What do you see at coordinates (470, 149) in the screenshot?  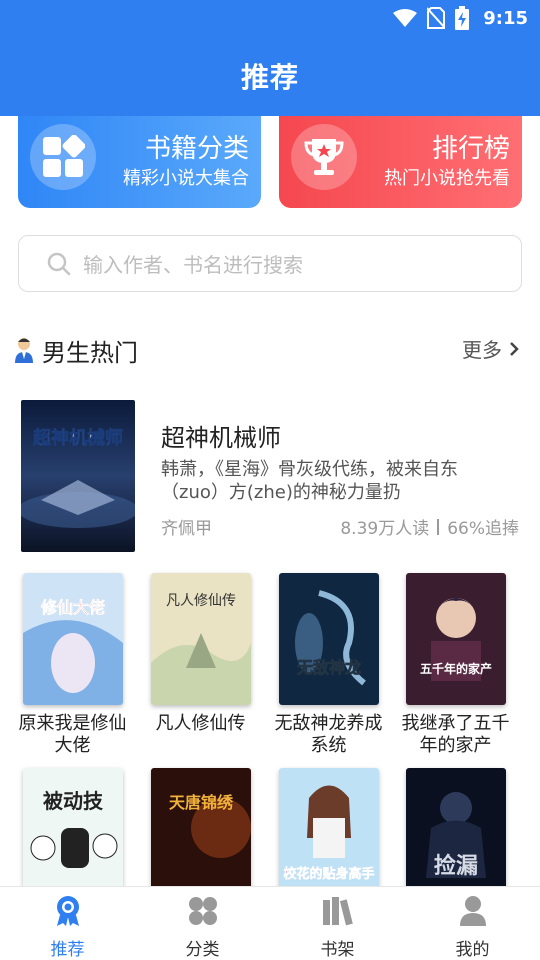 I see `ranking-card-title: 排行榜` at bounding box center [470, 149].